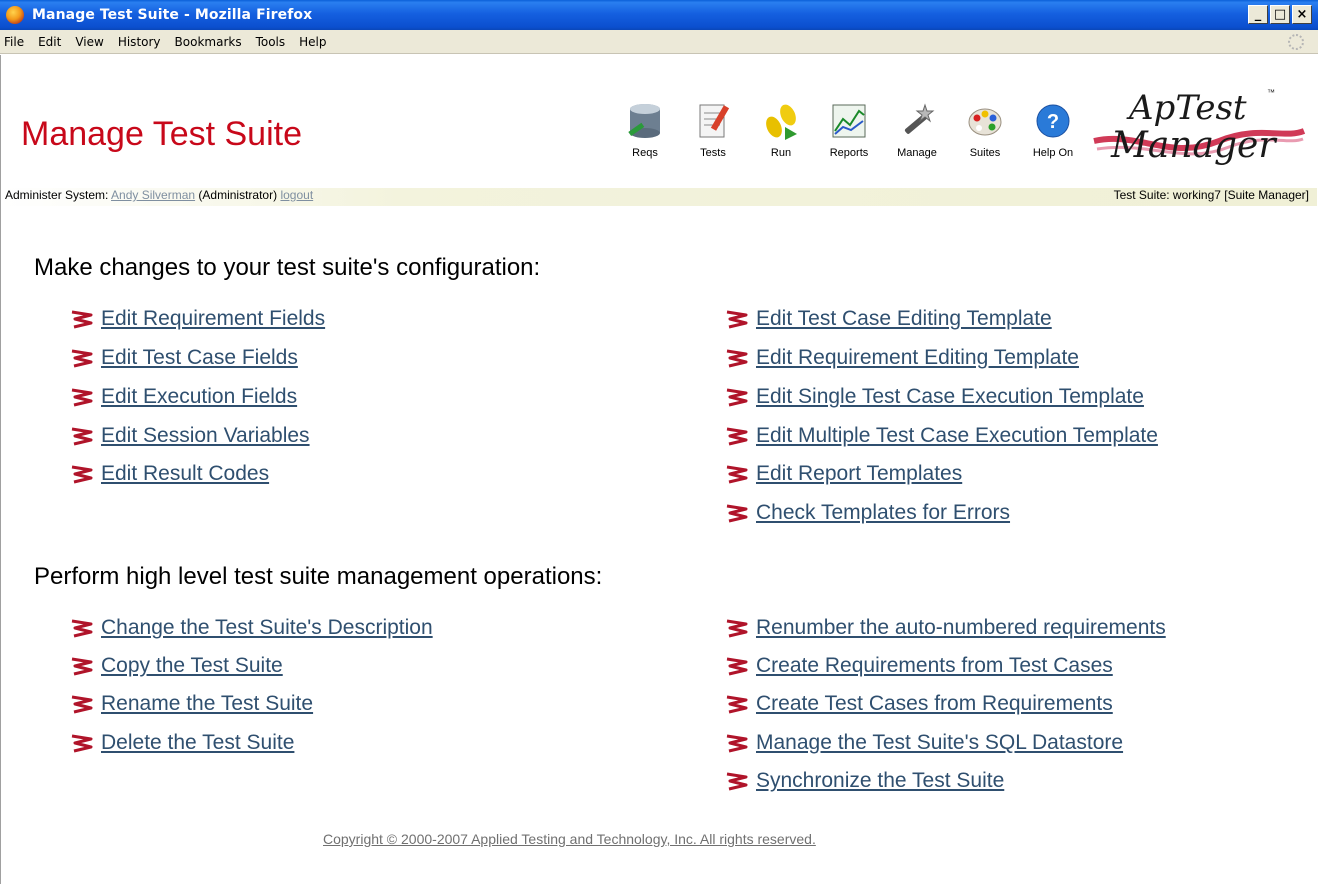  What do you see at coordinates (296, 195) in the screenshot?
I see `logout-link: logout` at bounding box center [296, 195].